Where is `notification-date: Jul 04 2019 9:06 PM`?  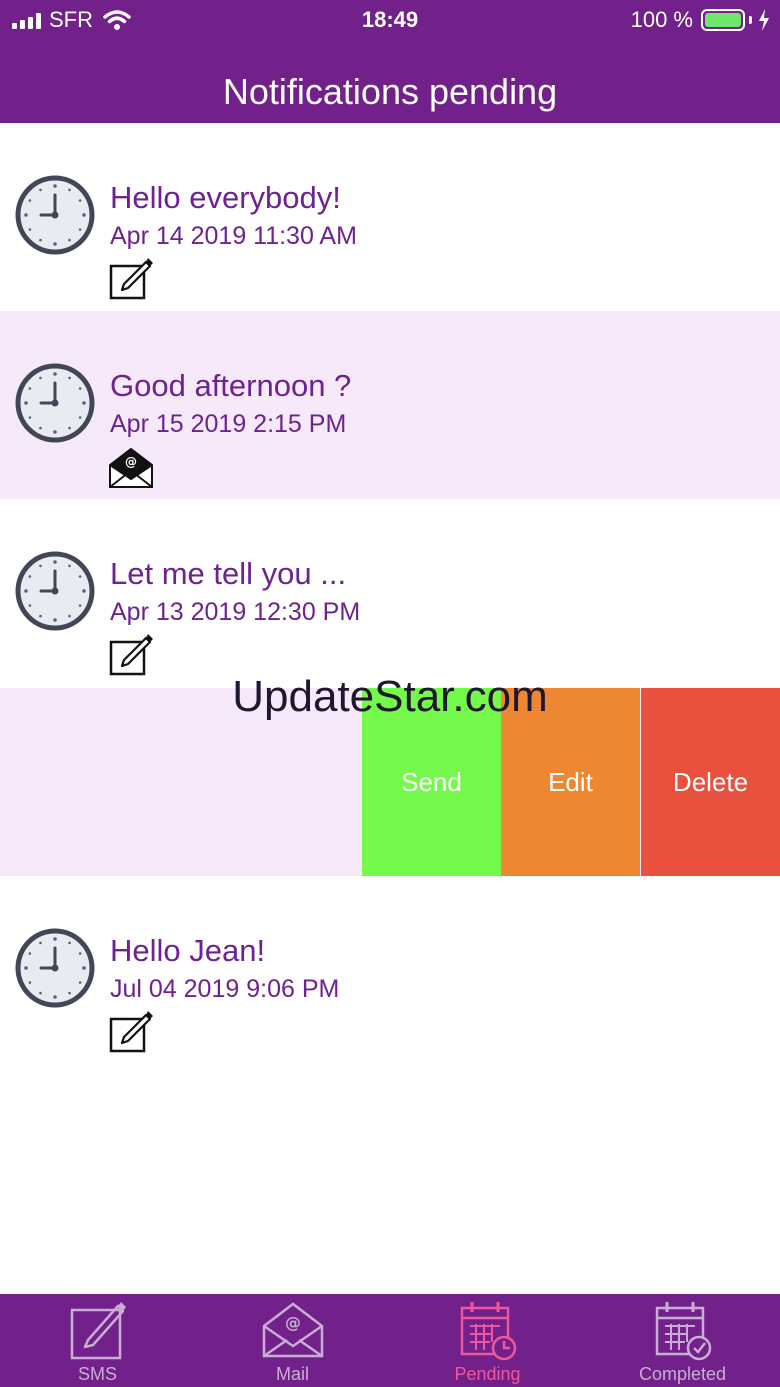 notification-date: Jul 04 2019 9:06 PM is located at coordinates (225, 989).